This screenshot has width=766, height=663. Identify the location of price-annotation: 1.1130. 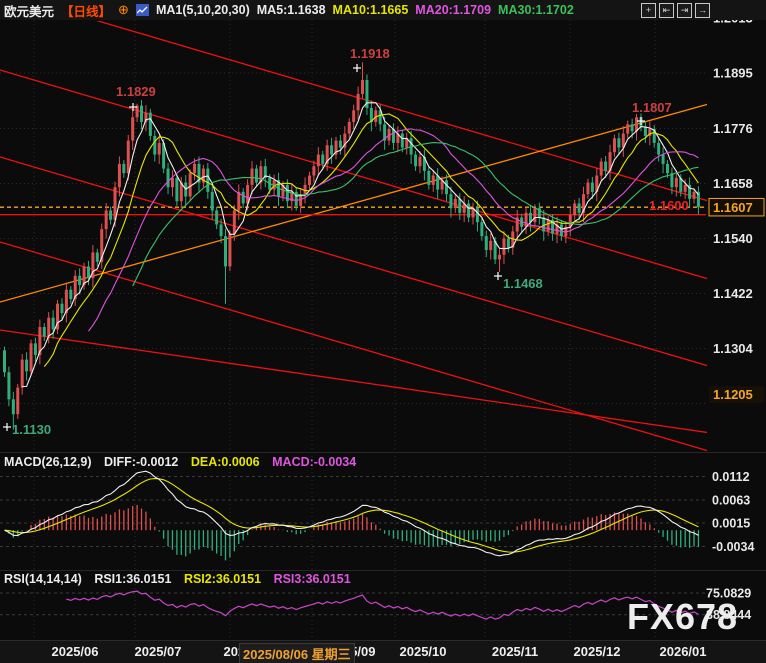
(31, 429).